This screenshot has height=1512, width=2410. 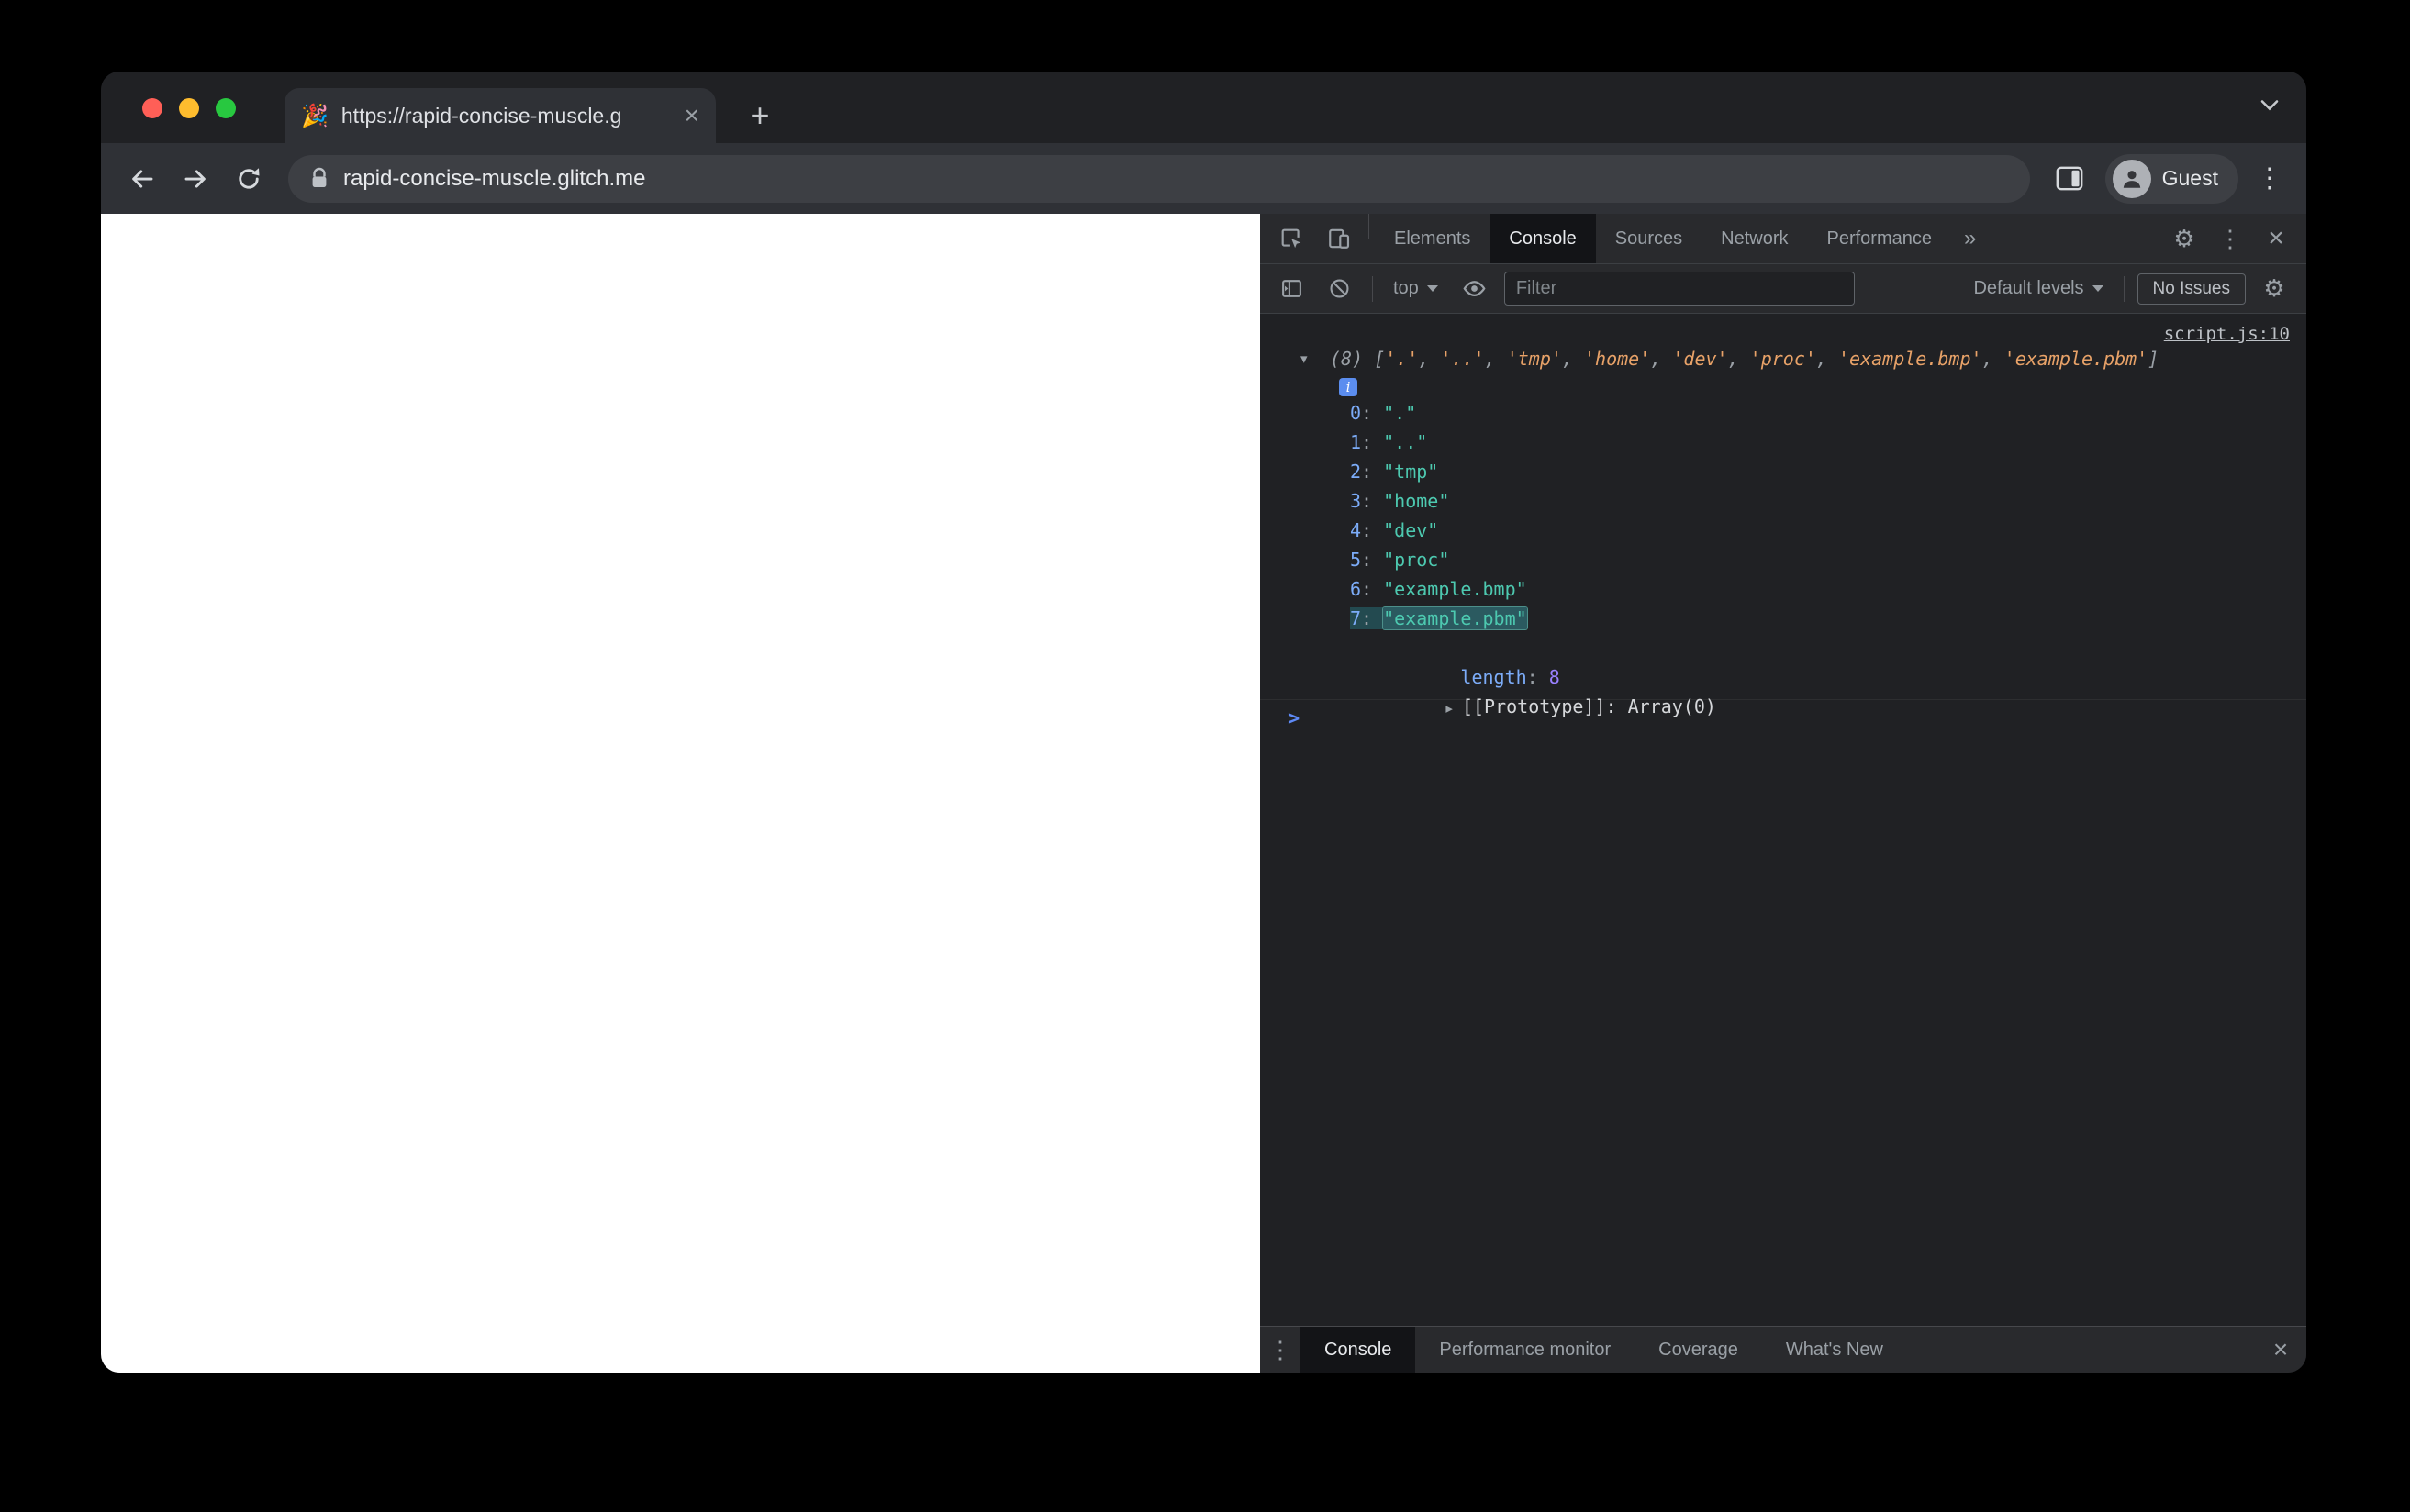 I want to click on profile-button: Guest, so click(x=2171, y=179).